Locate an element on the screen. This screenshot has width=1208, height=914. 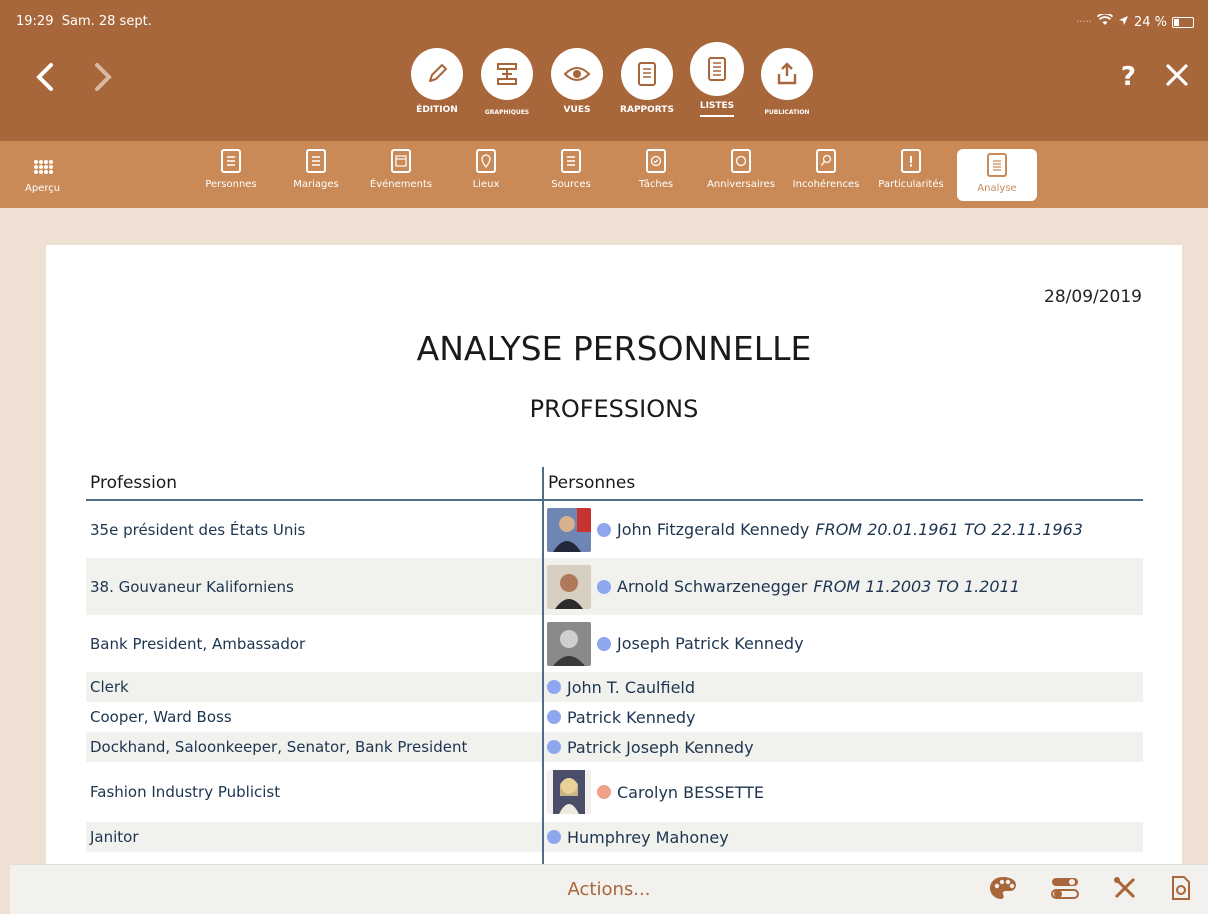
eye-icon is located at coordinates (577, 74).